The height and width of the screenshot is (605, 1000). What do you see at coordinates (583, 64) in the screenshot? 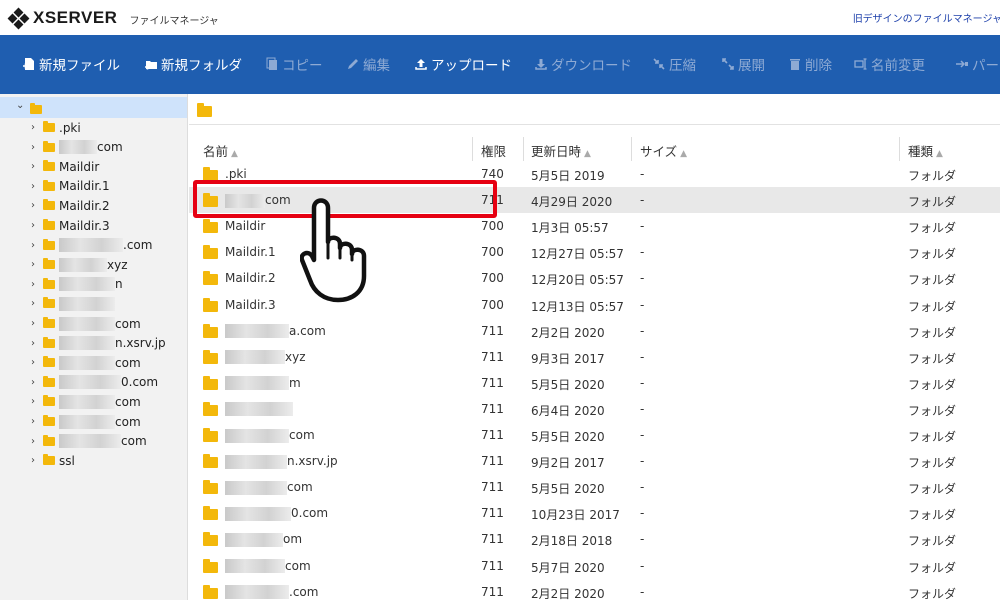
I see `download-button: ダウンロード` at bounding box center [583, 64].